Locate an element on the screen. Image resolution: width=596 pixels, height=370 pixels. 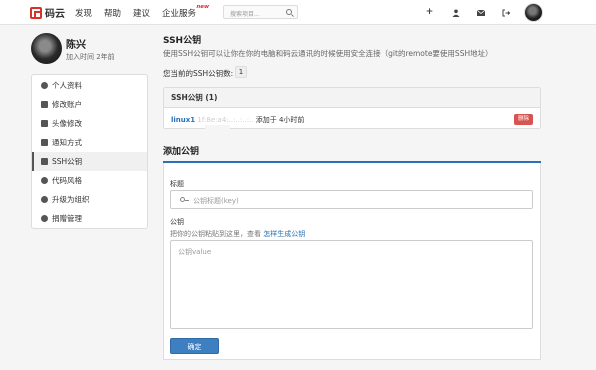
sidebar-item-label: 捐赠管理 is located at coordinates (67, 218).